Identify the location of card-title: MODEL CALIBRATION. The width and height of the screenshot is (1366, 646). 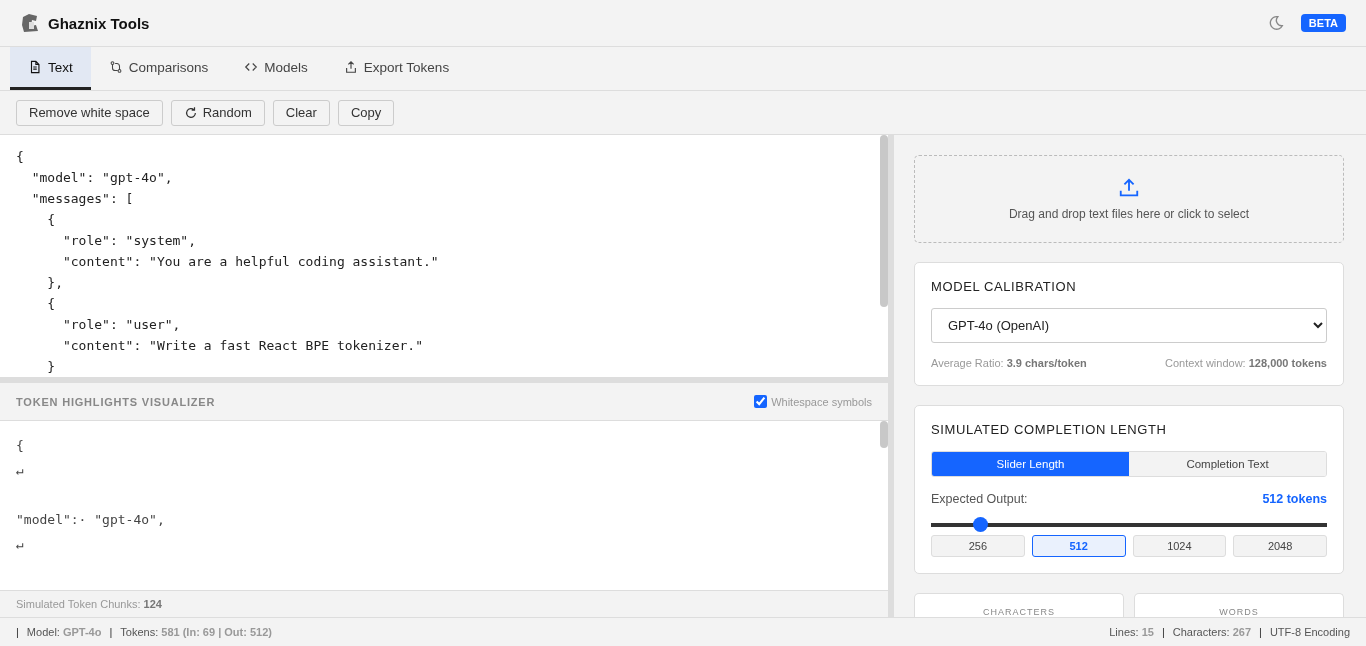
(1004, 286).